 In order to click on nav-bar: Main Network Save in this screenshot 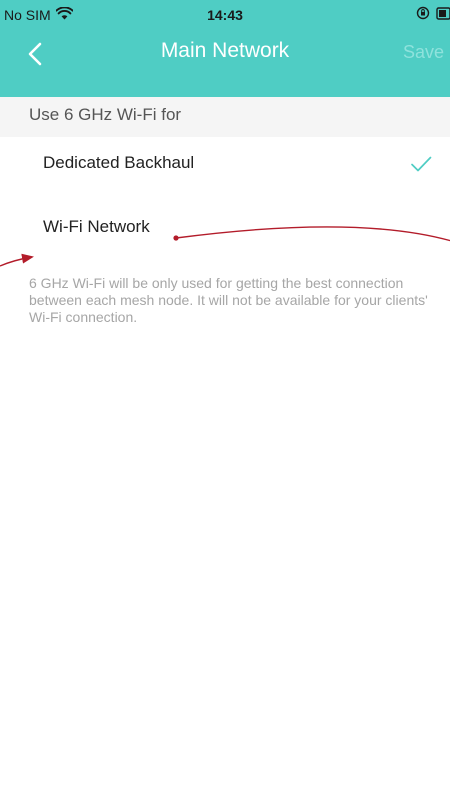, I will do `click(225, 52)`.